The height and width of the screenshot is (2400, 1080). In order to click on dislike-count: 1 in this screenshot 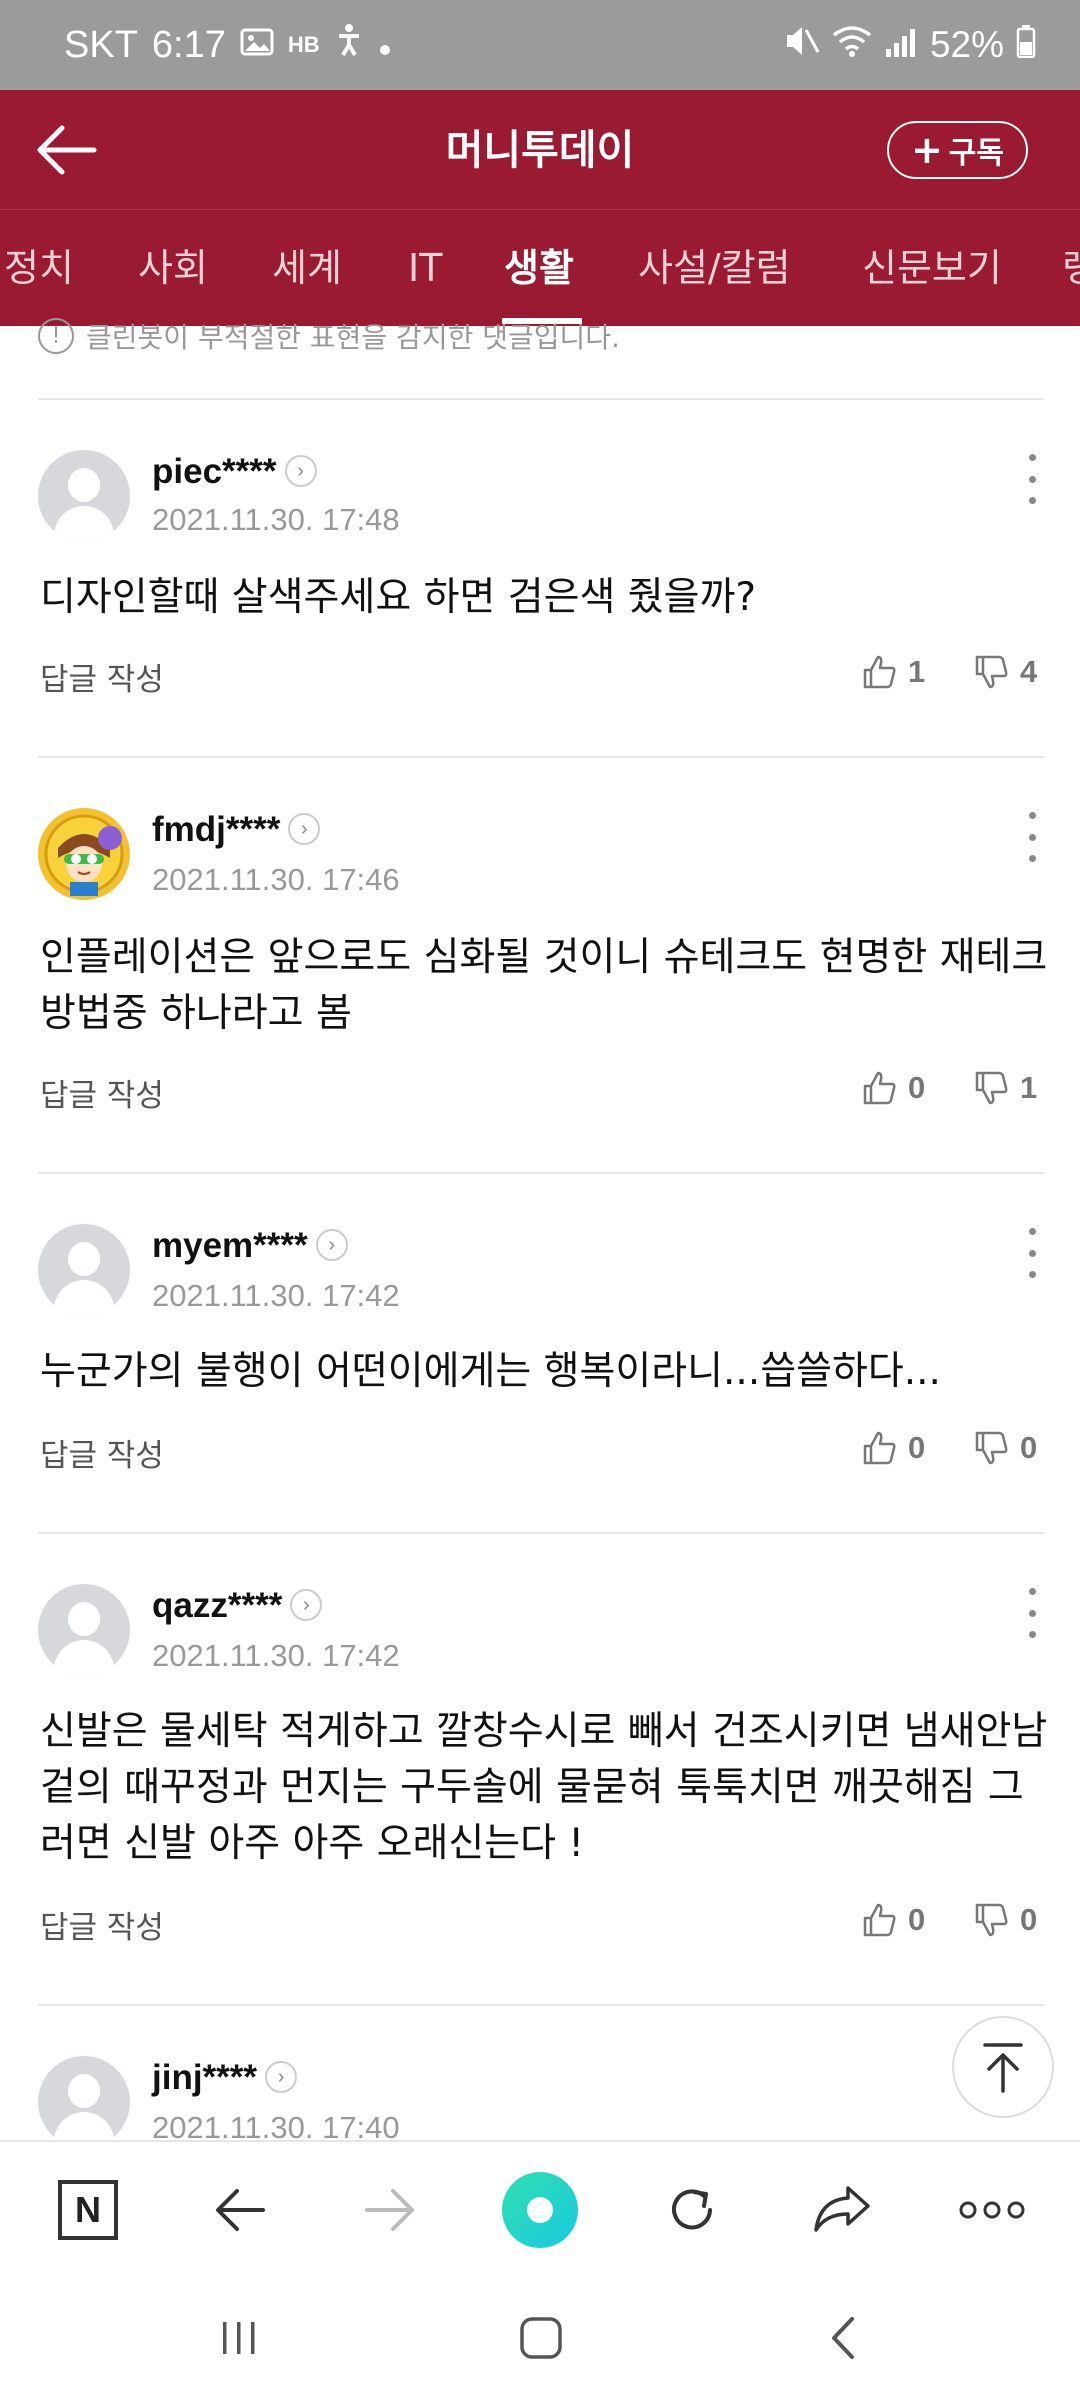, I will do `click(1029, 1087)`.